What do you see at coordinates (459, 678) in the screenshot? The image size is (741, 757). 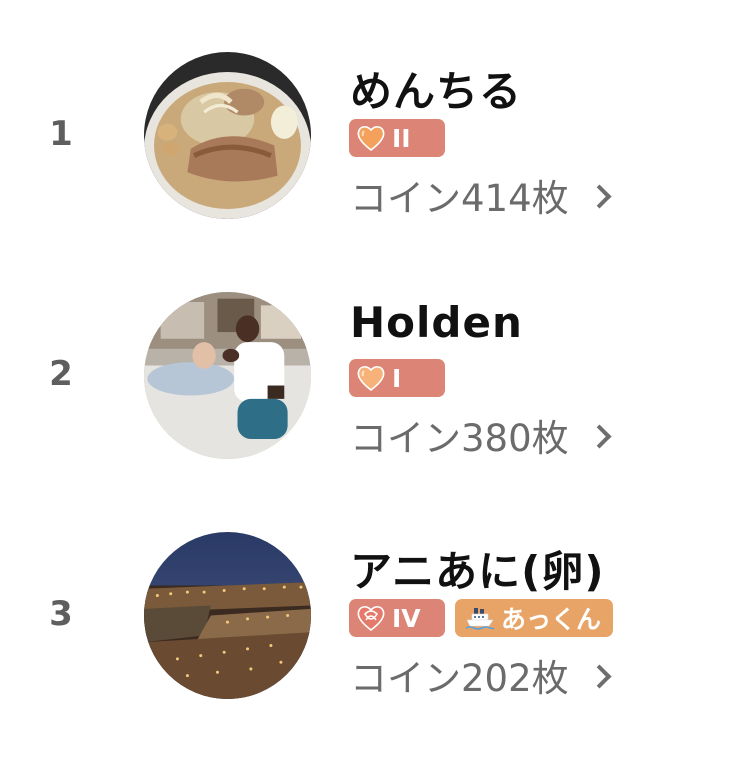 I see `coin-count: コイン202枚` at bounding box center [459, 678].